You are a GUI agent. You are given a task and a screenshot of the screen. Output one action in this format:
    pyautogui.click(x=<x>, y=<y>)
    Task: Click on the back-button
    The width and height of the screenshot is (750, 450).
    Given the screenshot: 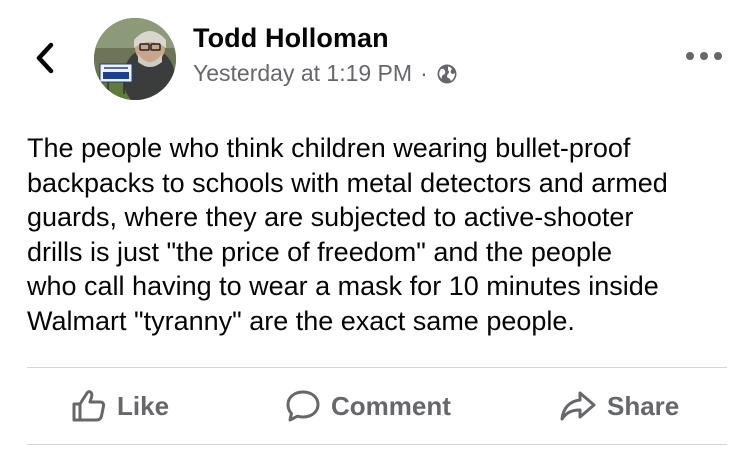 What is the action you would take?
    pyautogui.click(x=45, y=58)
    